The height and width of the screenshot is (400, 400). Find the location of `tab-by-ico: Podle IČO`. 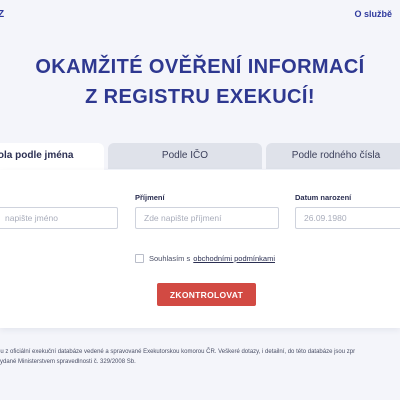

tab-by-ico: Podle IČO is located at coordinates (185, 156).